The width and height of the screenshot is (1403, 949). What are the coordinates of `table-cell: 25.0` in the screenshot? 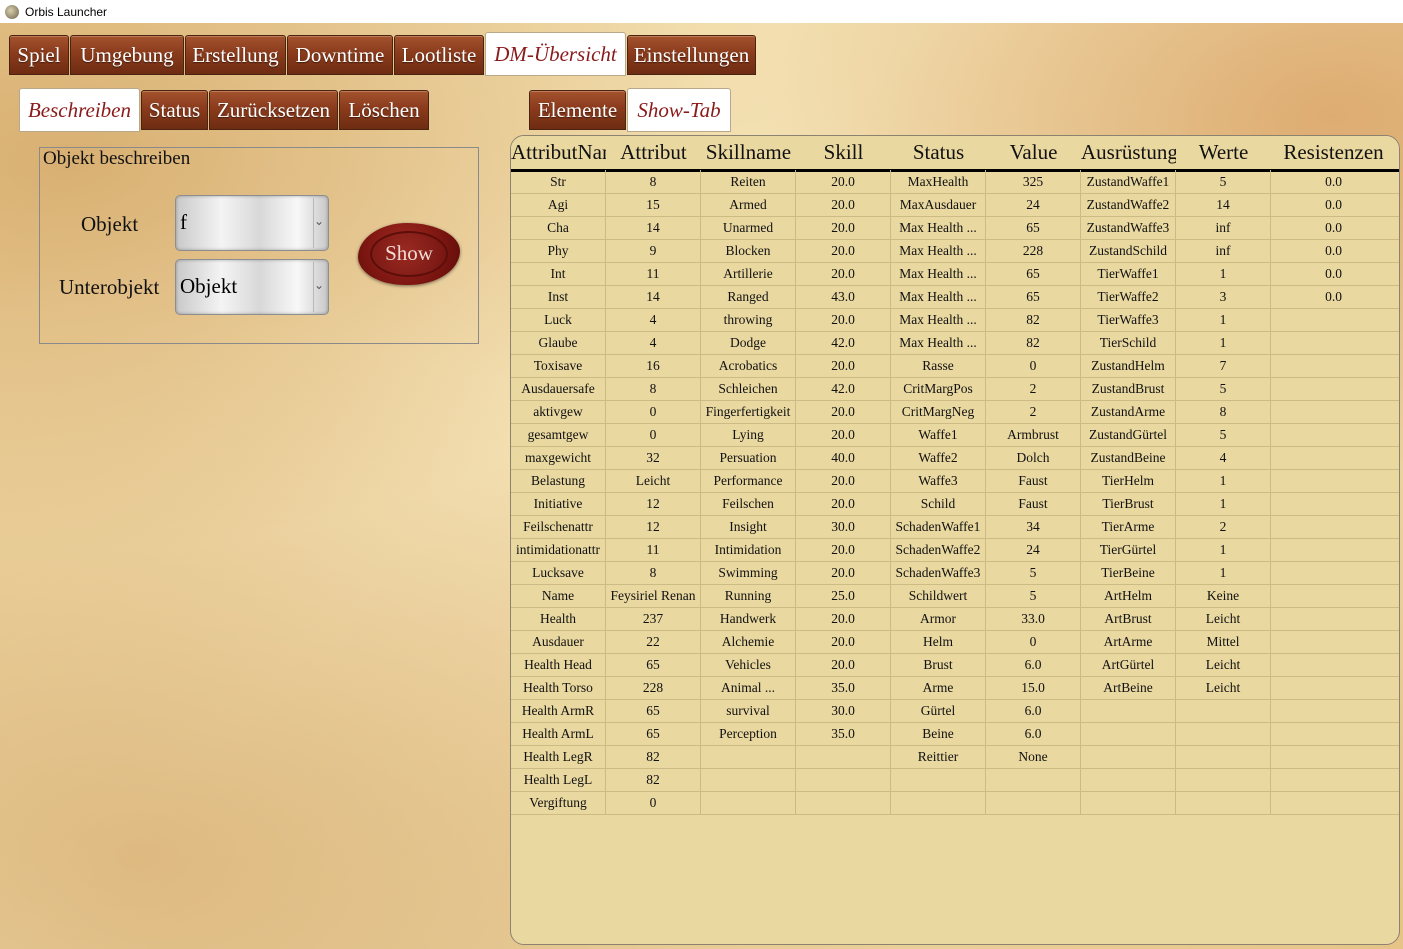 It's located at (843, 595).